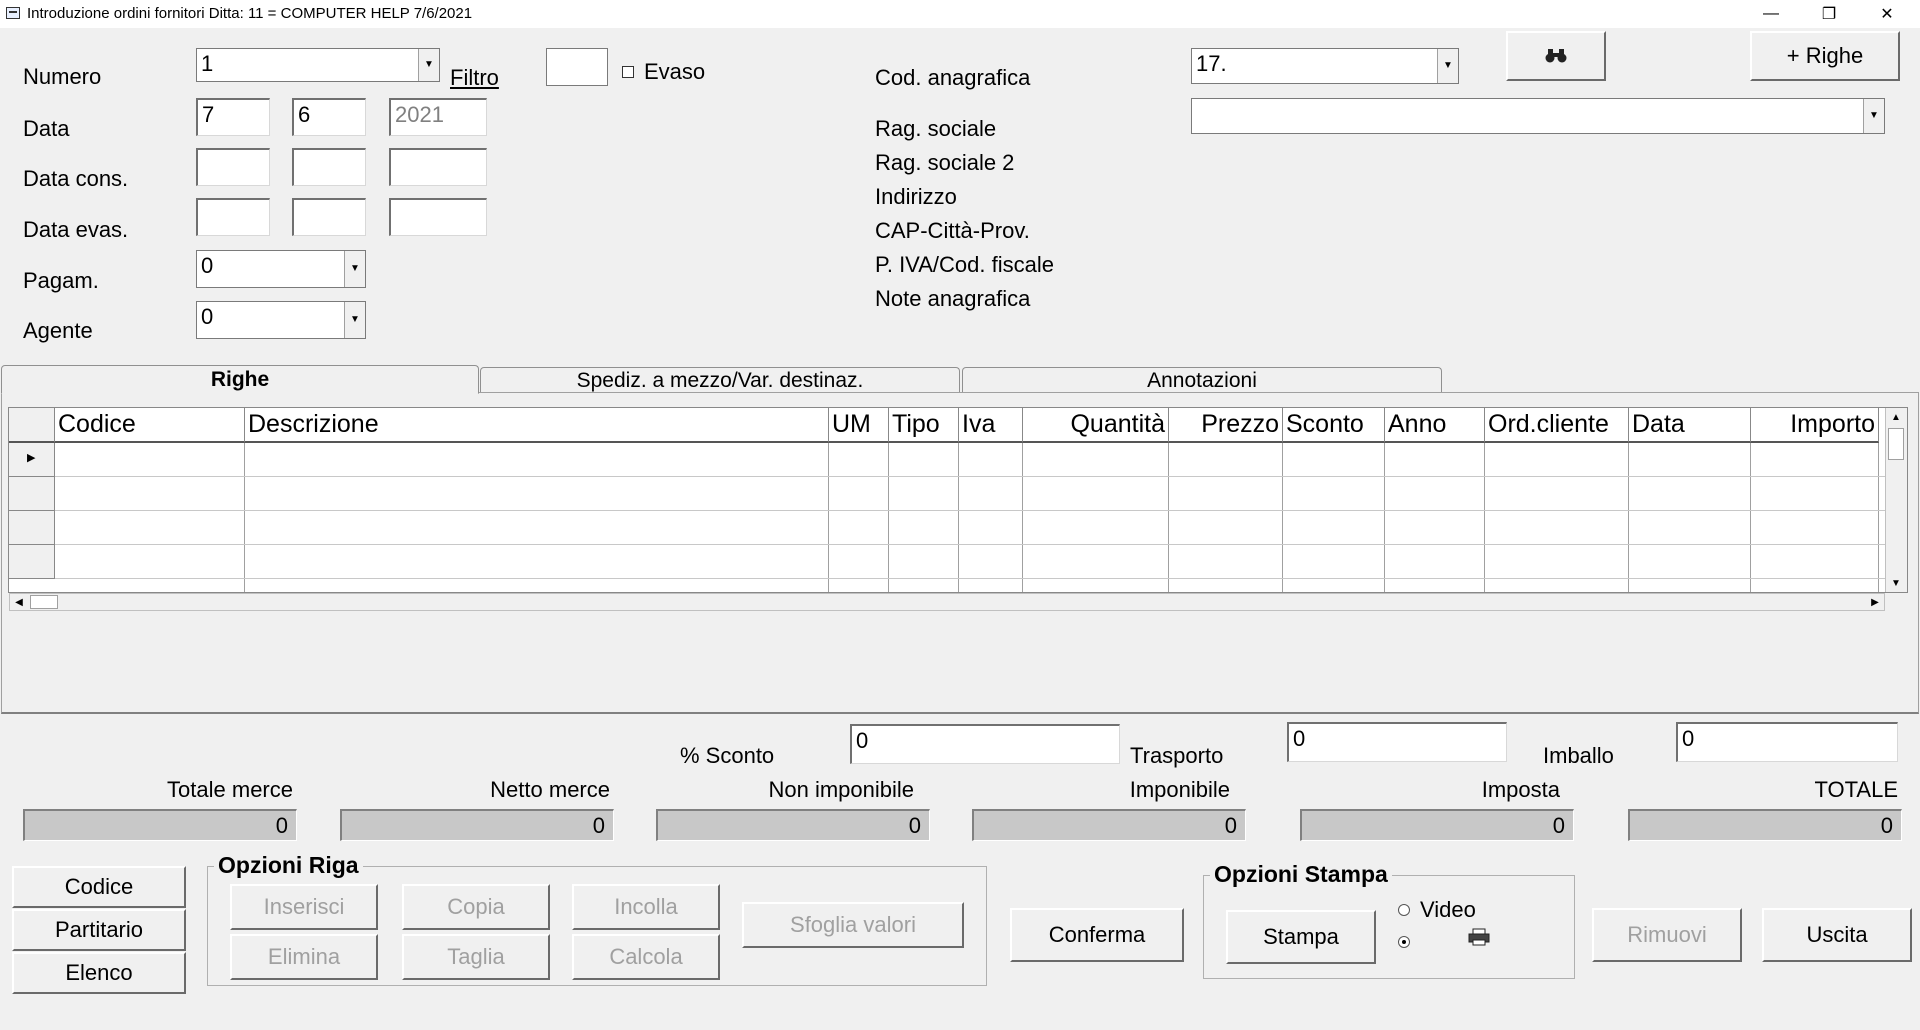 The width and height of the screenshot is (1920, 1030). I want to click on data-evas-year-field, so click(438, 217).